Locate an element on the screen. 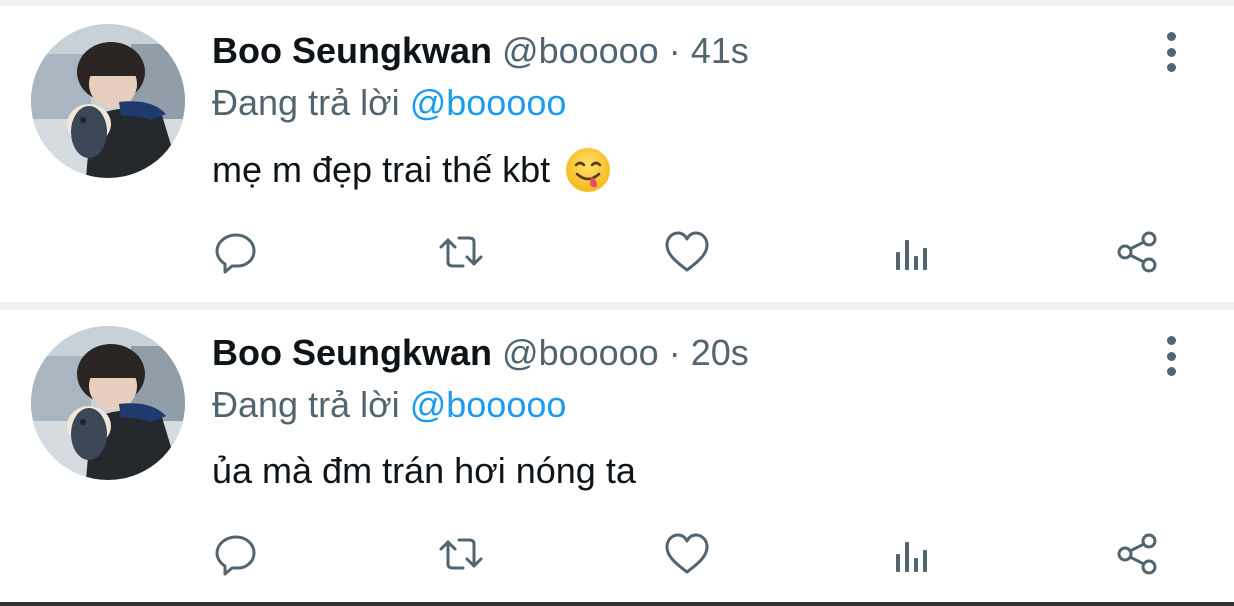 This screenshot has width=1234, height=606. tweet-text: mẹ m đẹp trai thế kbt is located at coordinates (412, 170).